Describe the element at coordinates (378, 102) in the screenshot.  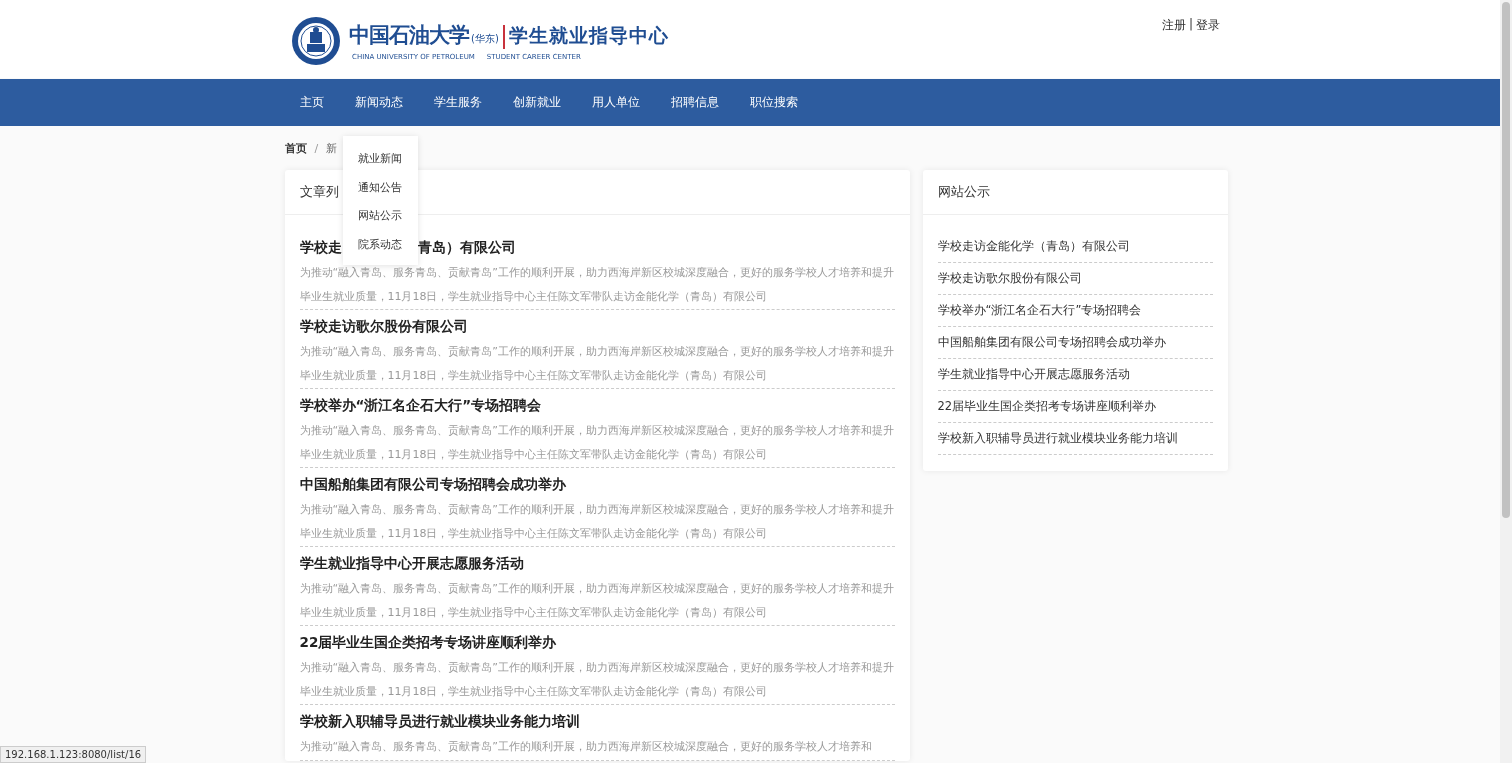
I see `nav-item: 新闻动态` at that location.